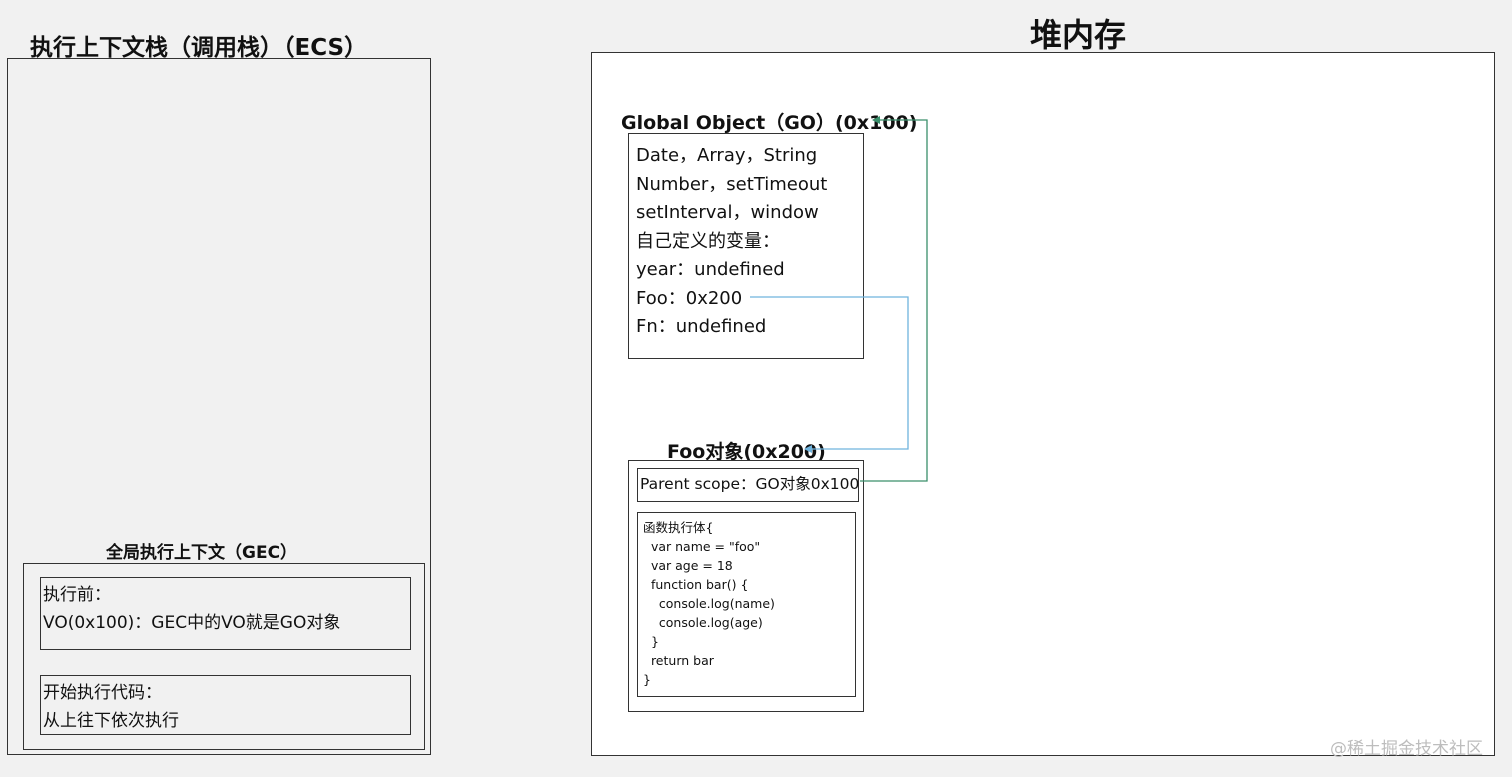  What do you see at coordinates (709, 603) in the screenshot?
I see `code-line: console.log(name)` at bounding box center [709, 603].